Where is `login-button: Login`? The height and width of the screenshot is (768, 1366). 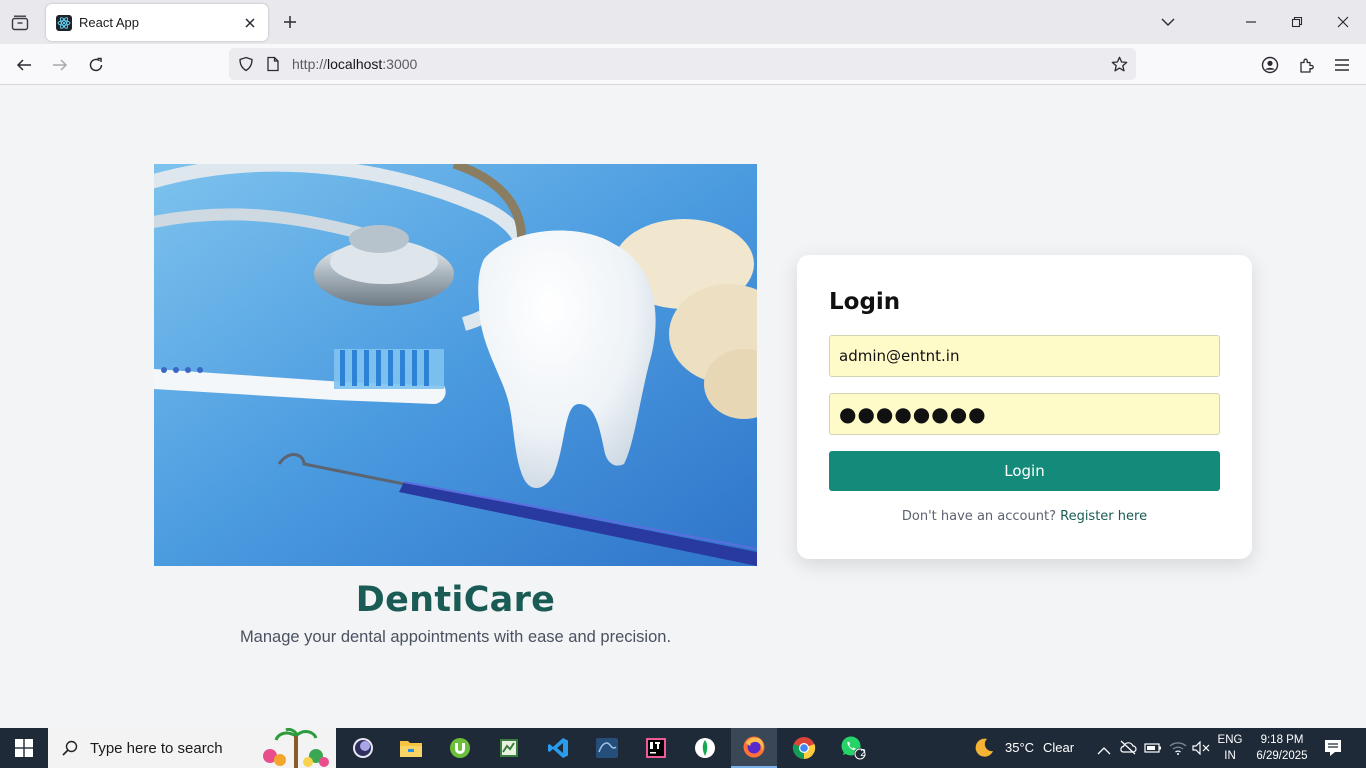 login-button: Login is located at coordinates (1024, 471).